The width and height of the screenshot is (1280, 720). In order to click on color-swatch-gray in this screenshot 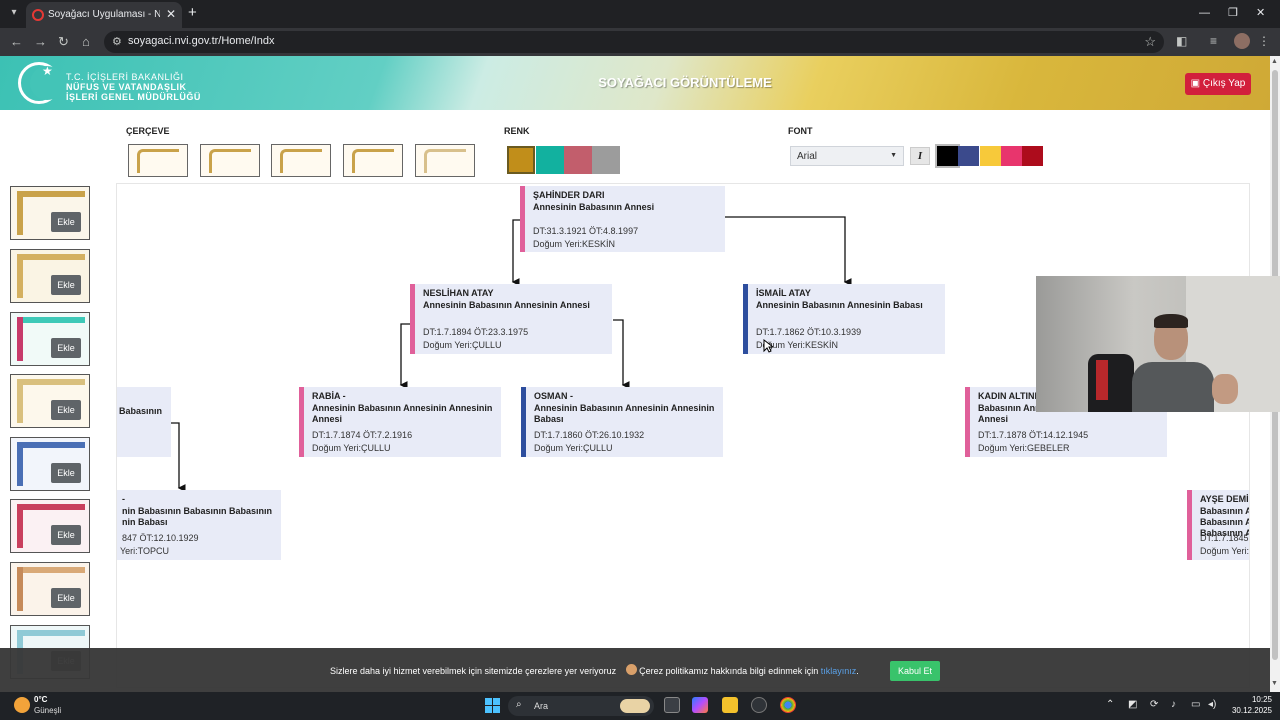, I will do `click(606, 160)`.